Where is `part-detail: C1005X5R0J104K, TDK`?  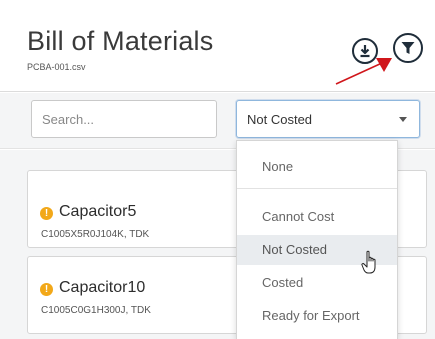
part-detail: C1005X5R0J104K, TDK is located at coordinates (95, 234).